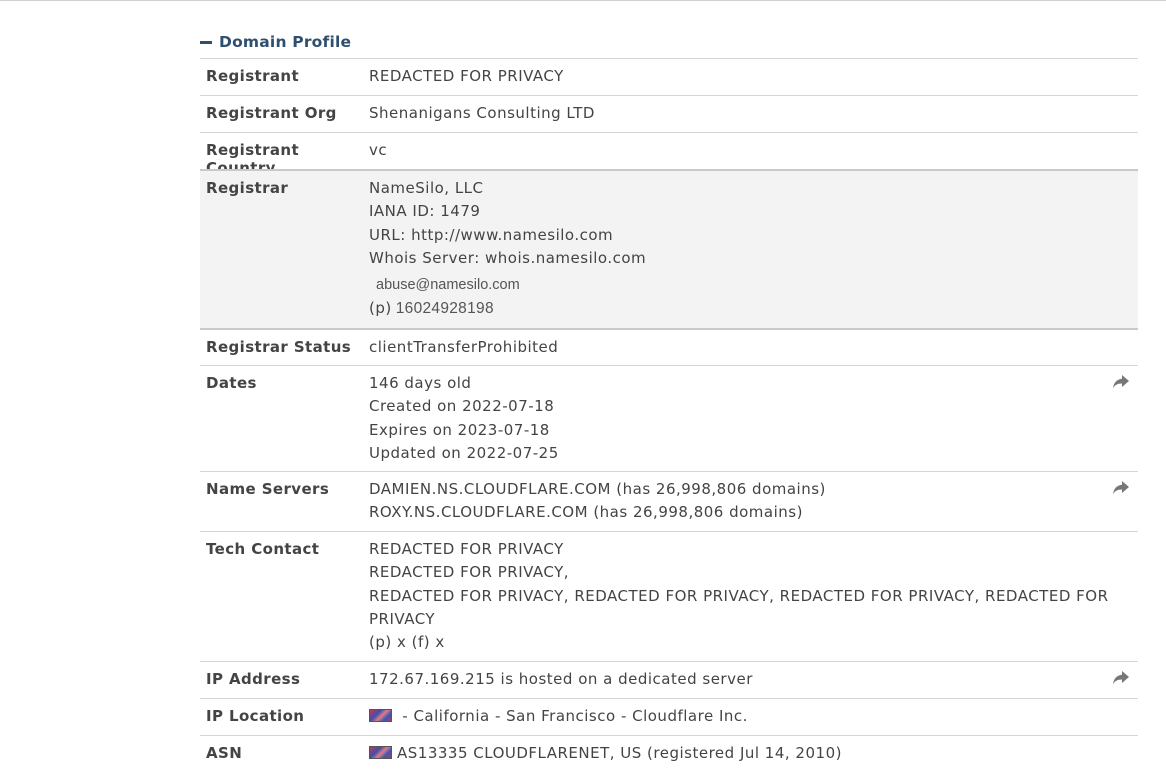 This screenshot has width=1166, height=772. Describe the element at coordinates (748, 235) in the screenshot. I see `registrar-url: URL: http://www.namesilo.com` at that location.